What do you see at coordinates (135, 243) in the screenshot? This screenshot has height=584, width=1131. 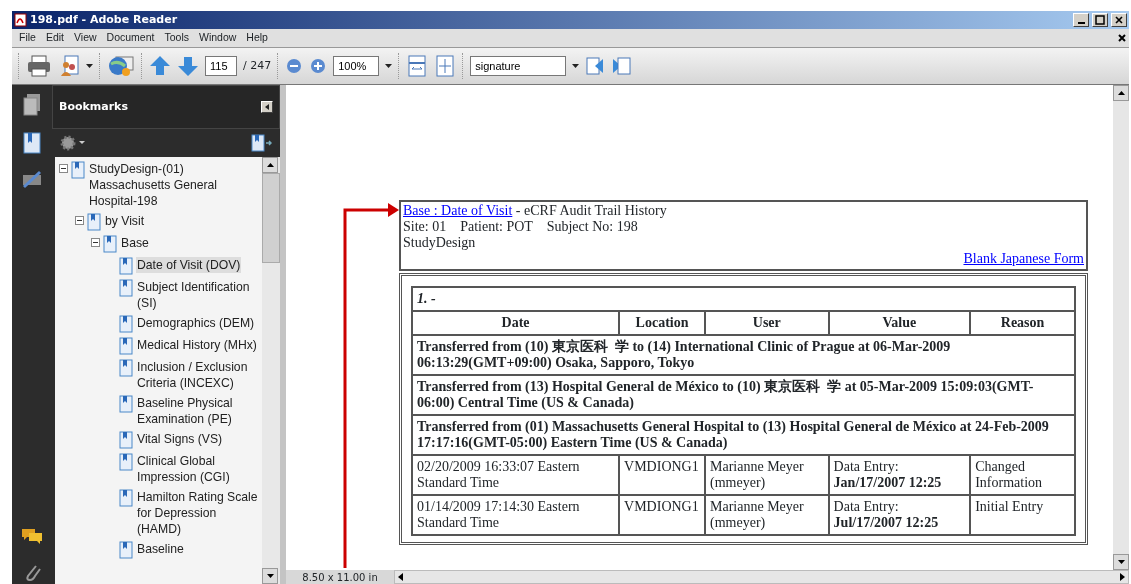 I see `bookmark-item: Base` at bounding box center [135, 243].